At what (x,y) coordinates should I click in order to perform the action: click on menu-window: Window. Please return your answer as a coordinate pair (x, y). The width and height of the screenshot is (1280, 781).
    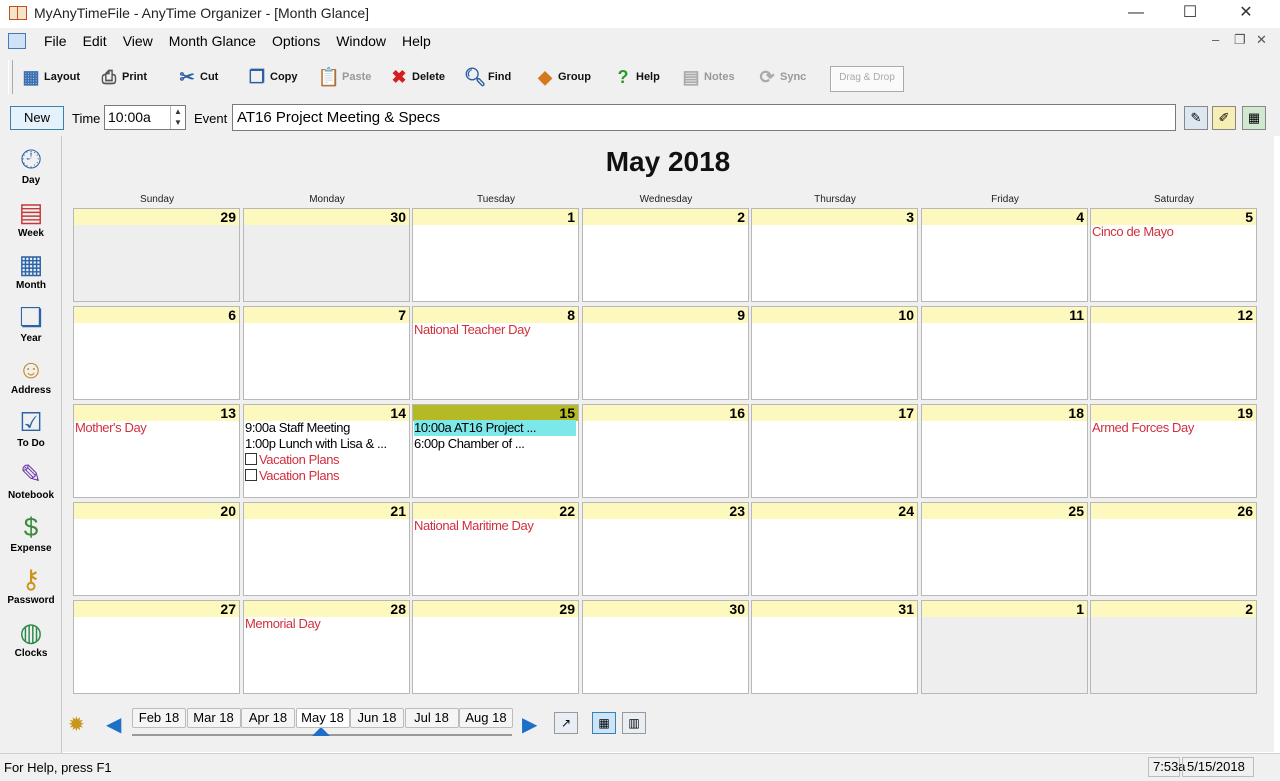
    Looking at the image, I should click on (361, 41).